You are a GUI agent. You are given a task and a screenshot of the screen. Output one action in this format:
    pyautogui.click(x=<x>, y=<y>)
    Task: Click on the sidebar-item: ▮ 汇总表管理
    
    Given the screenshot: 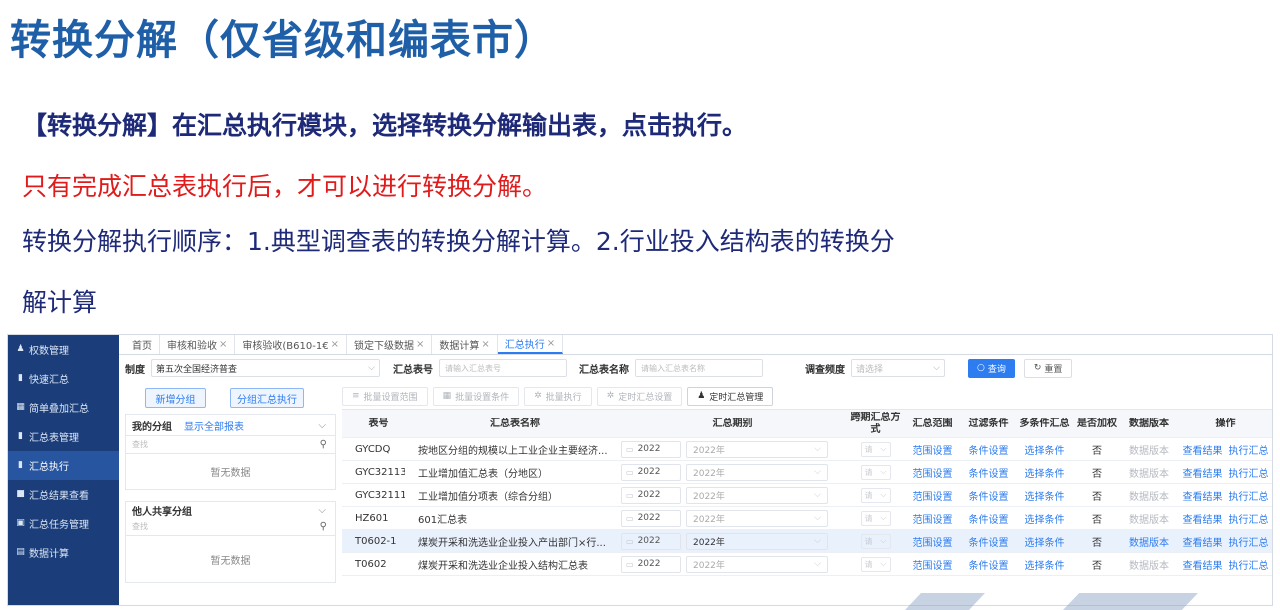 What is the action you would take?
    pyautogui.click(x=63, y=436)
    